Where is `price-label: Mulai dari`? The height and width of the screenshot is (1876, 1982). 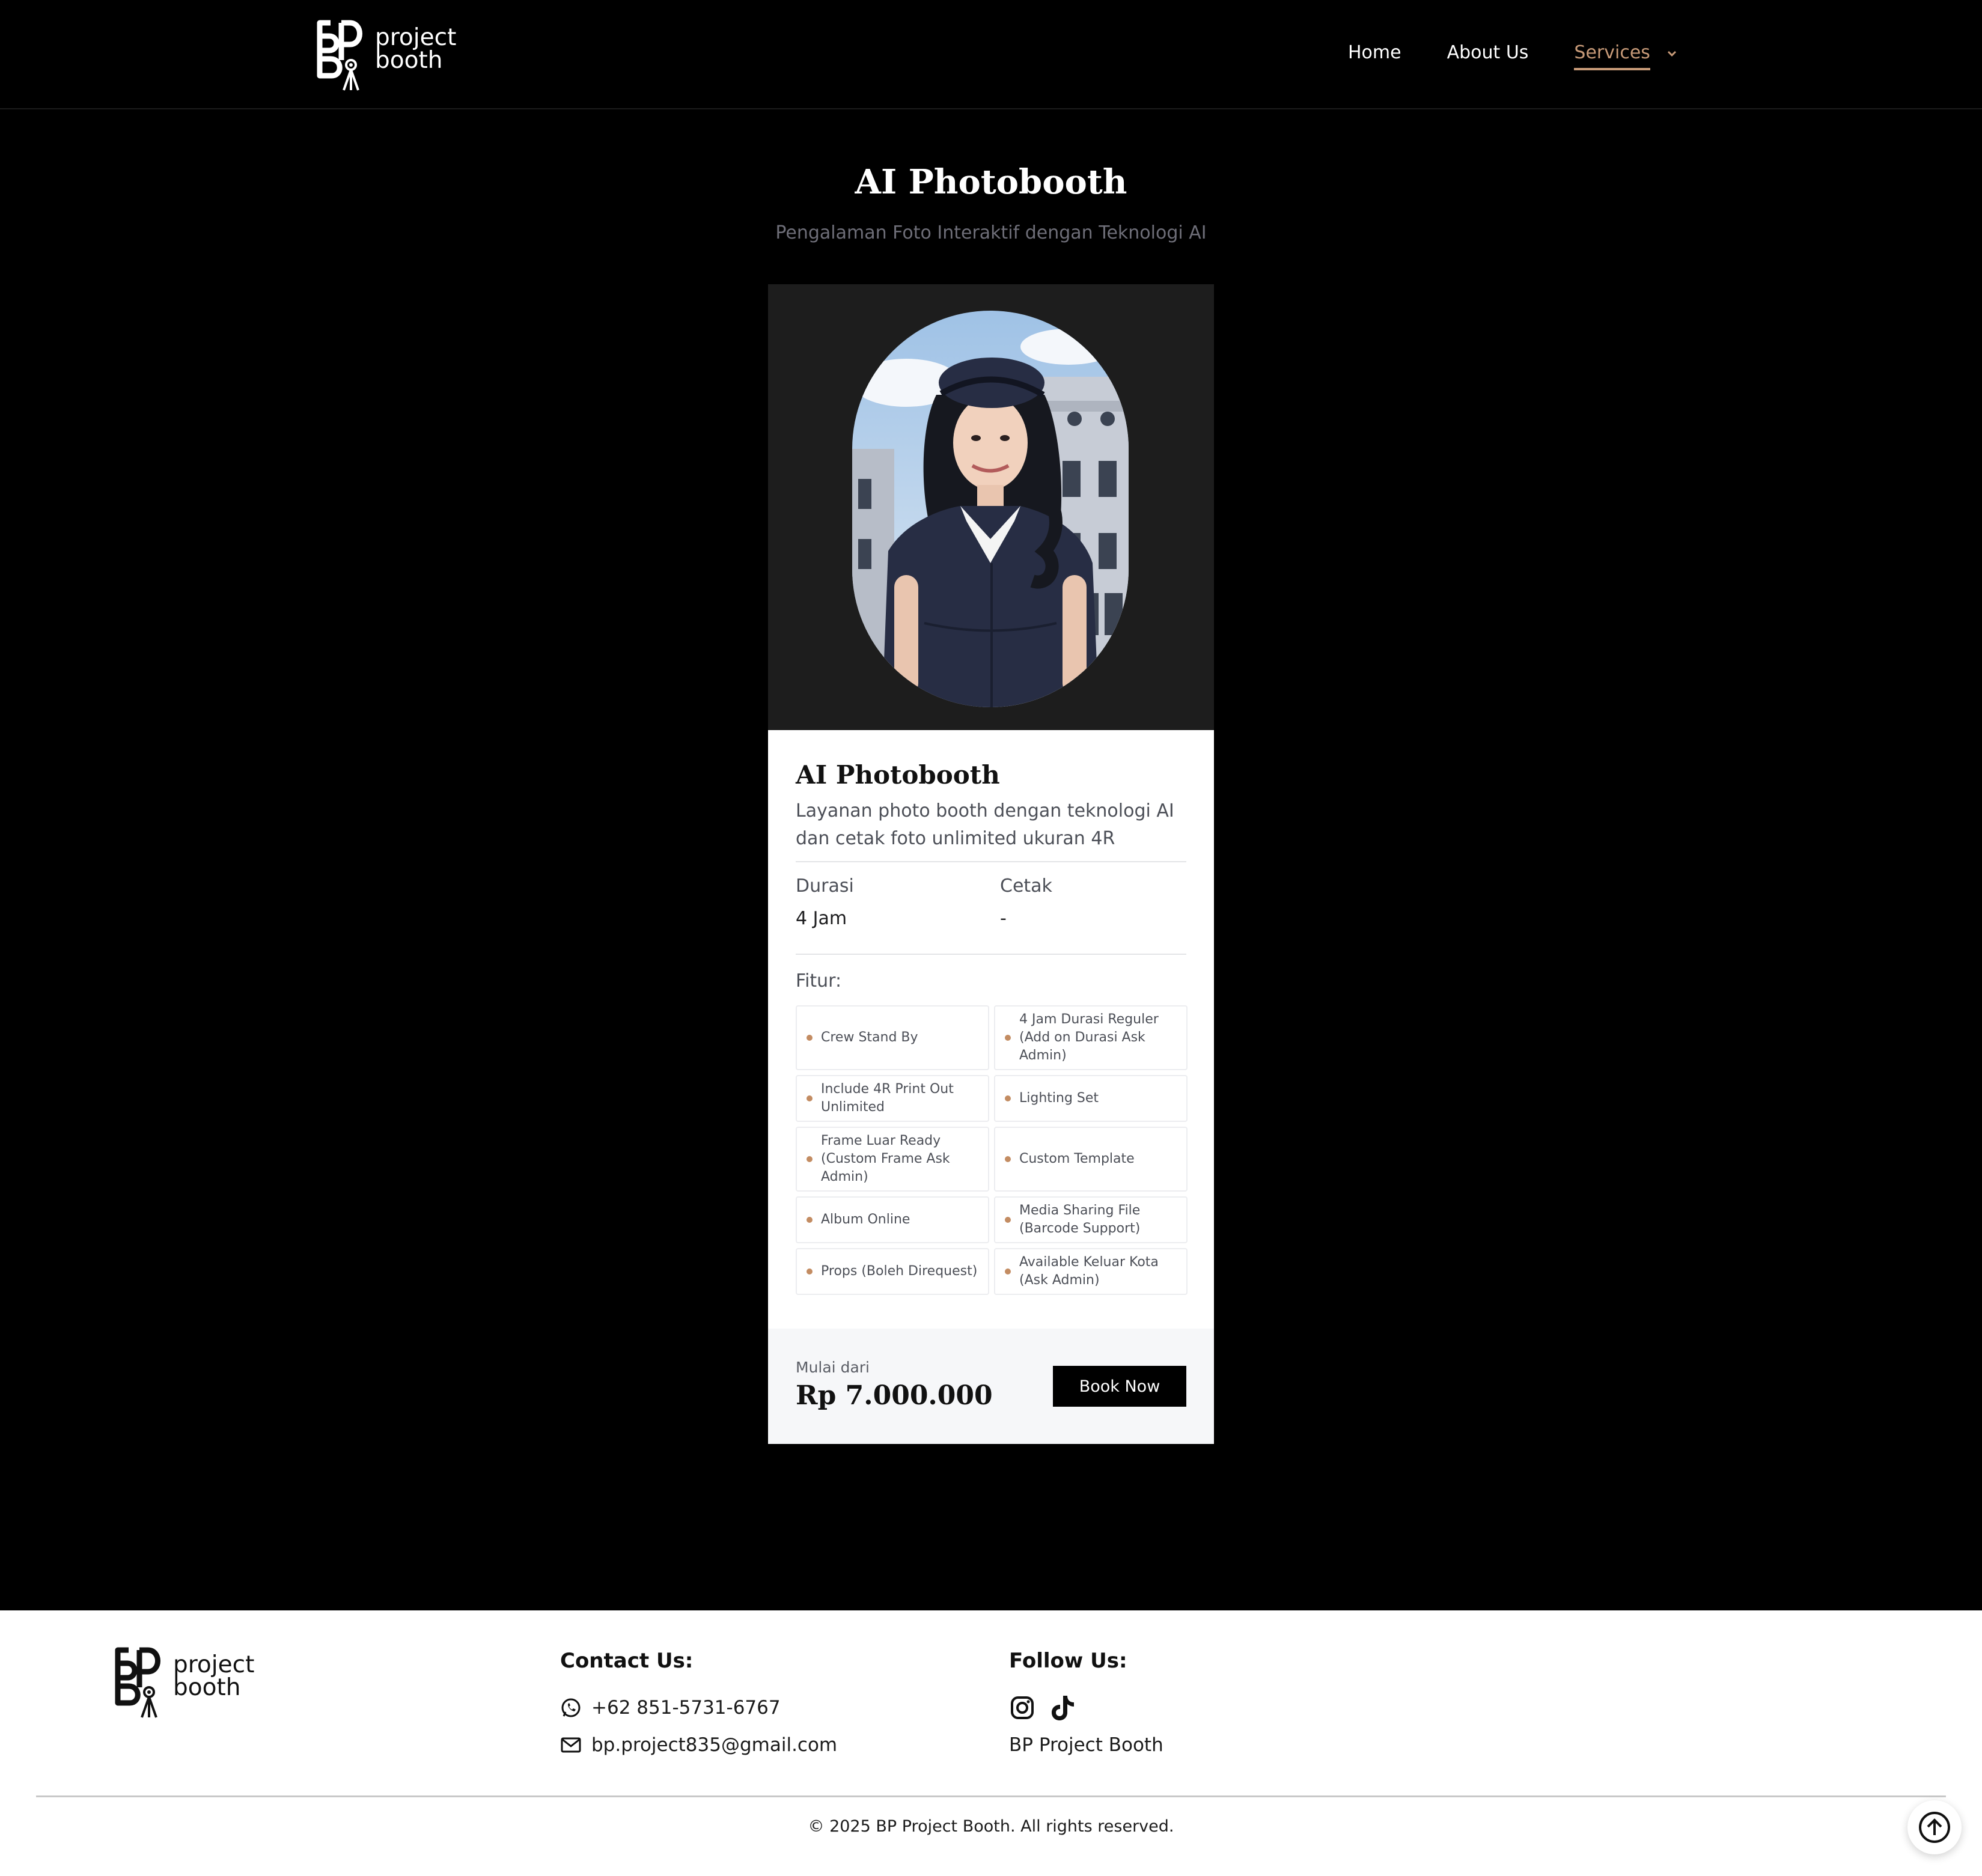
price-label: Mulai dari is located at coordinates (833, 1367).